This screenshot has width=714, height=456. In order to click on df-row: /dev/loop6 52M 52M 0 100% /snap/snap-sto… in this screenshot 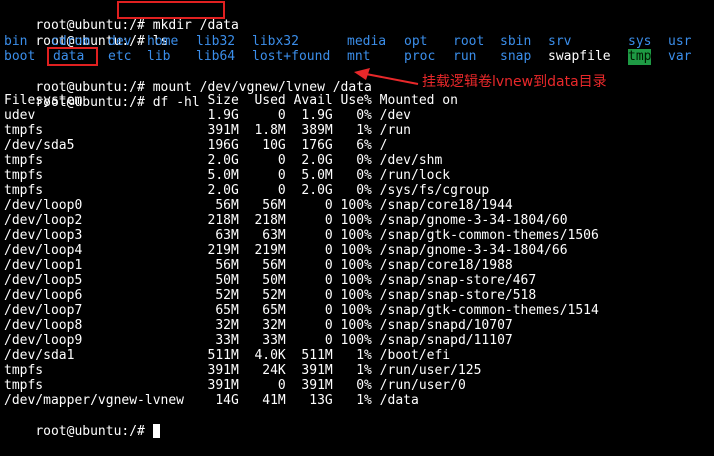, I will do `click(270, 295)`.